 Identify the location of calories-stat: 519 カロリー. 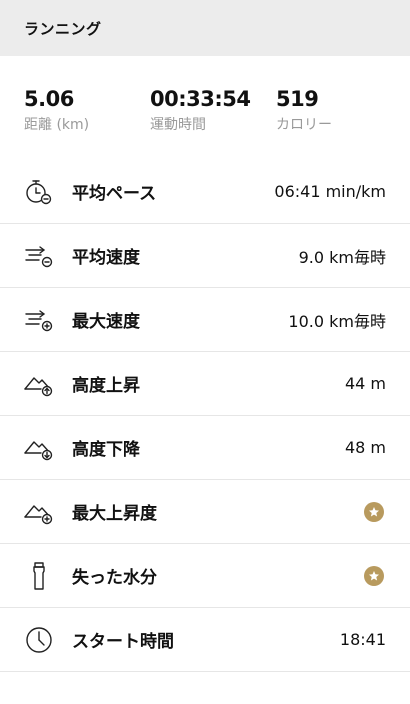
(304, 110).